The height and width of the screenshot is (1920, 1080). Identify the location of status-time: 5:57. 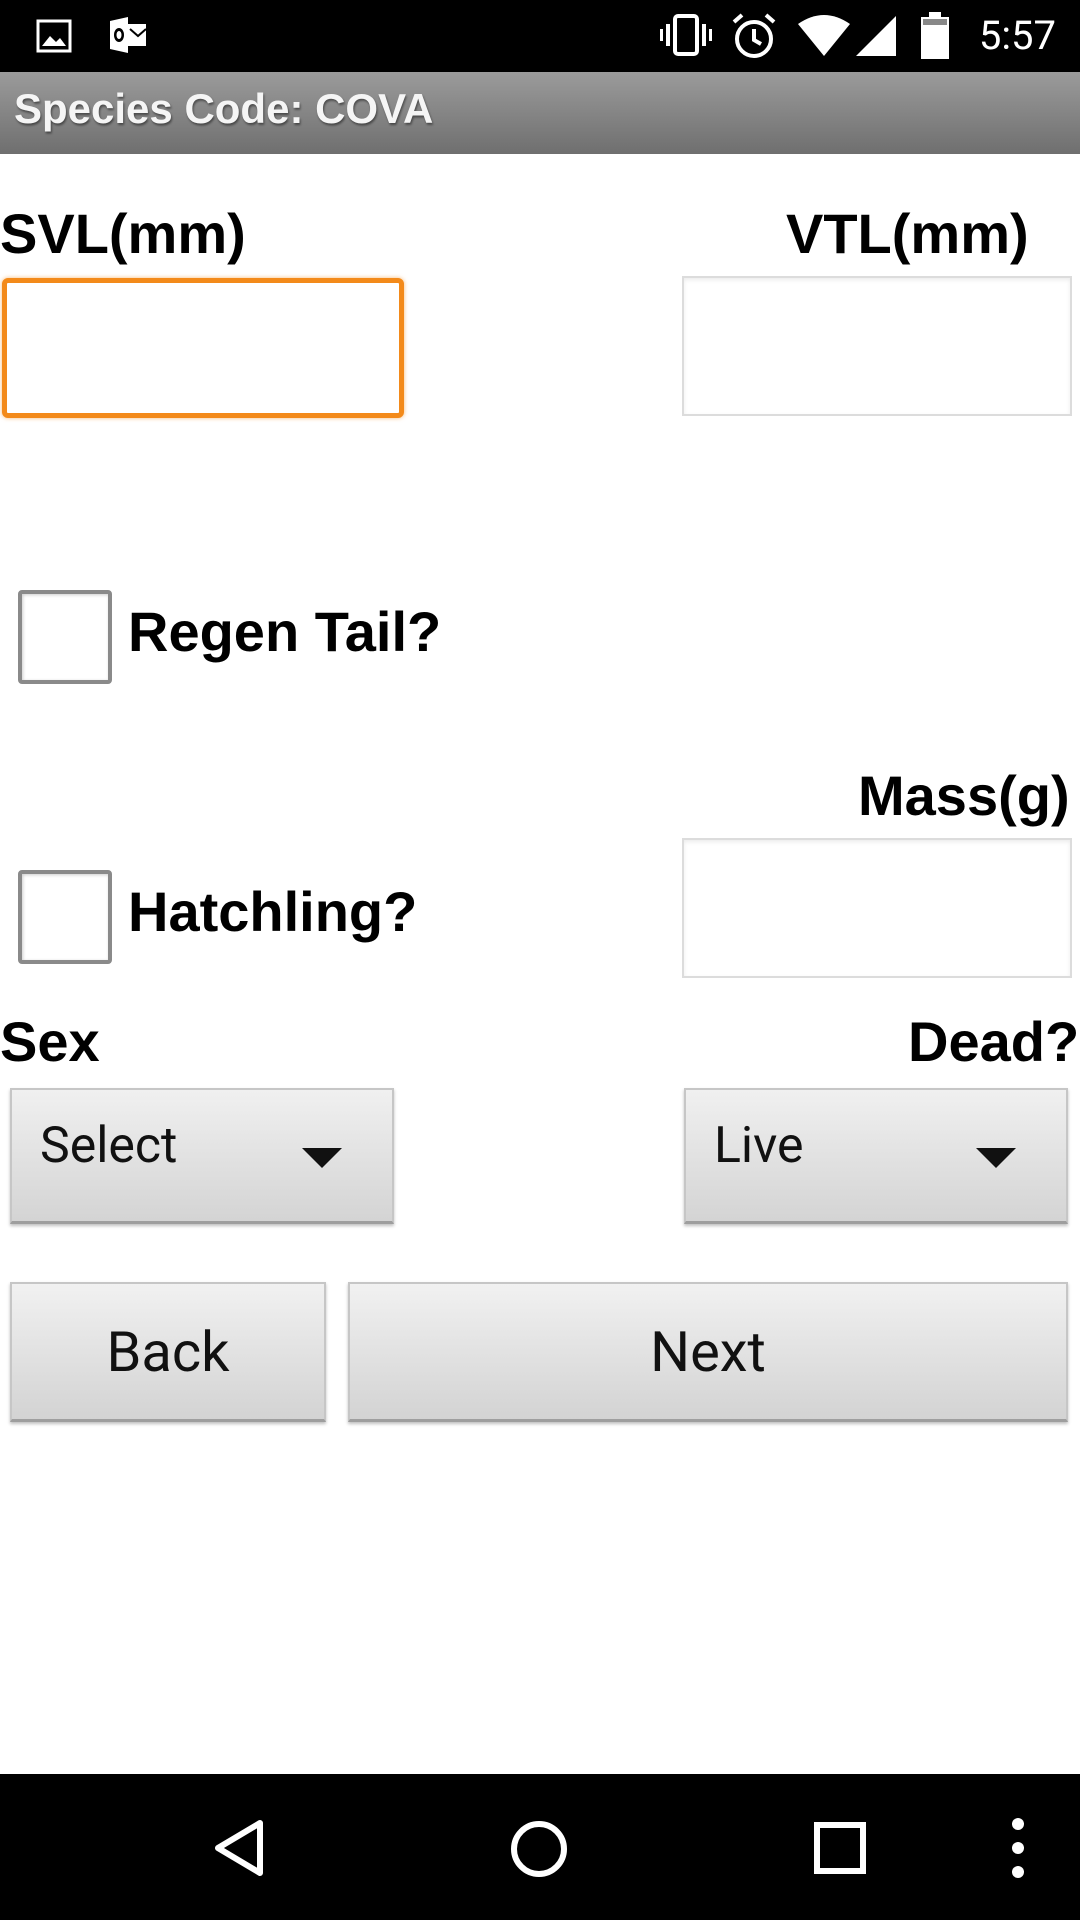
(1017, 35).